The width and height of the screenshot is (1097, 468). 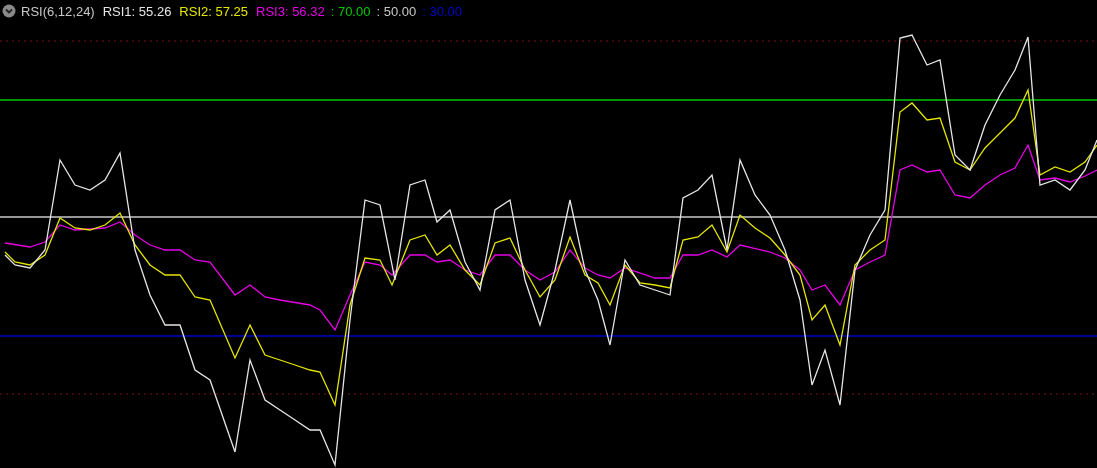 I want to click on indicator-title: RSI(6,12,24), so click(x=58, y=11).